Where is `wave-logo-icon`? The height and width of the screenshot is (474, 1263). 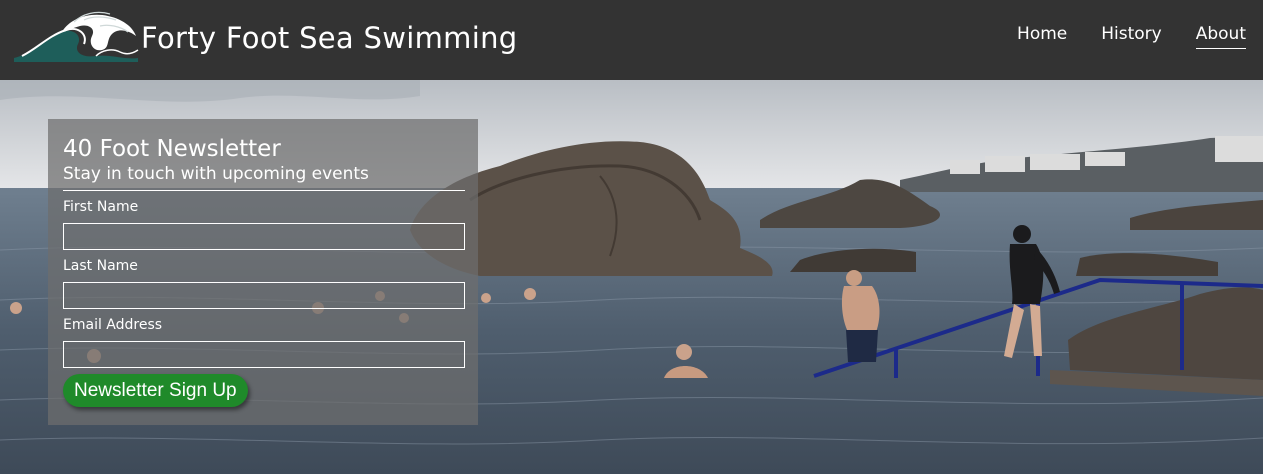 wave-logo-icon is located at coordinates (76, 36).